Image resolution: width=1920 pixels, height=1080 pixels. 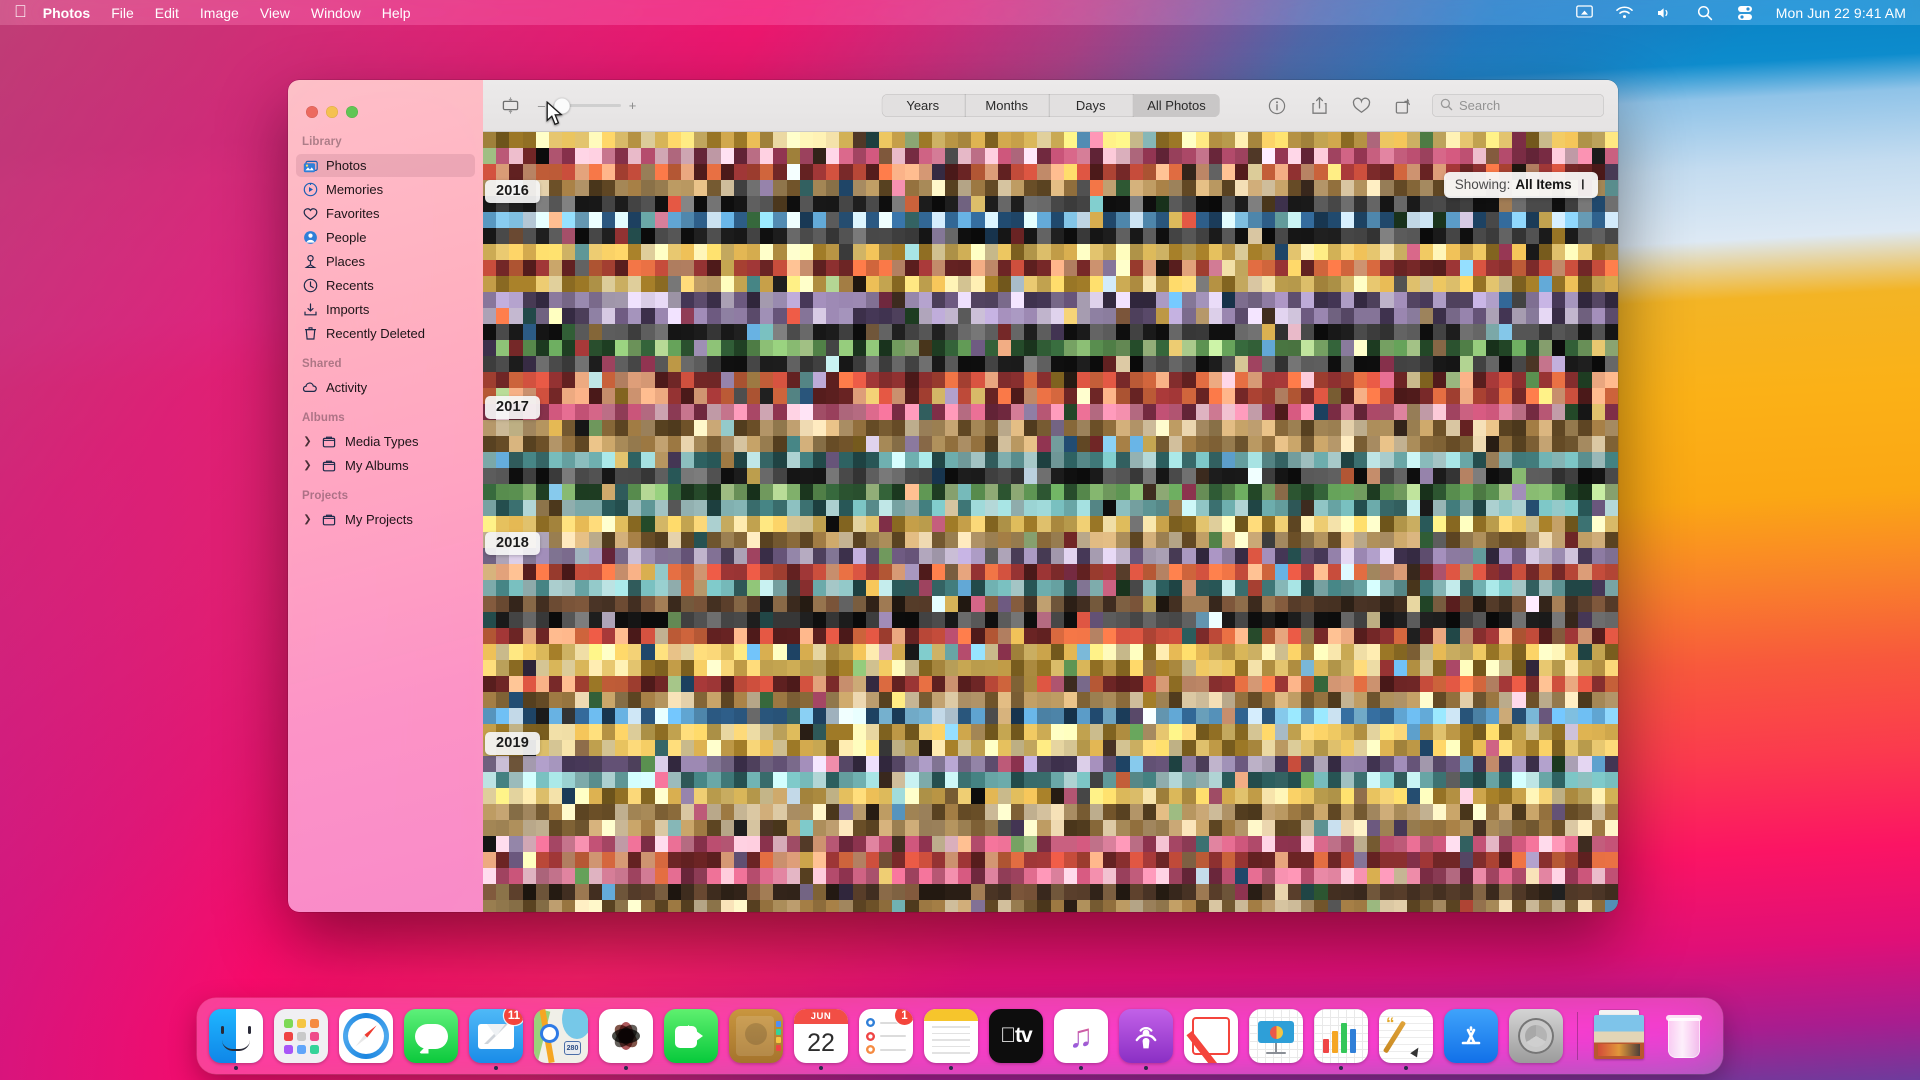 I want to click on sidebar-item-label: Places, so click(x=346, y=261).